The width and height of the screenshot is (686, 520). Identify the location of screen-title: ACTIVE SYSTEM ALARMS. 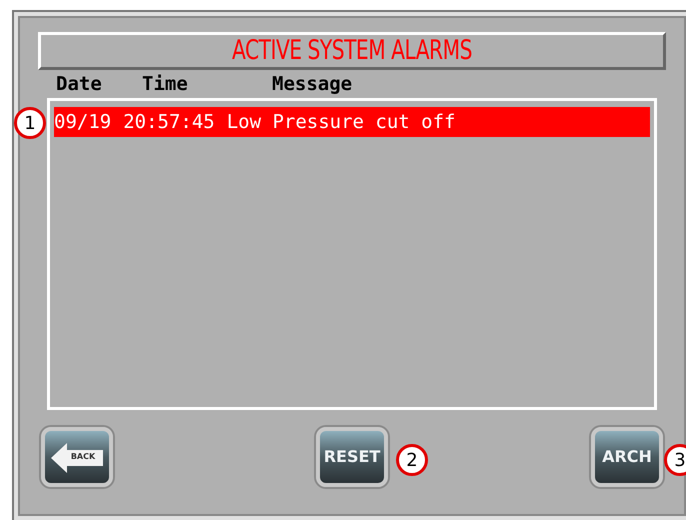
(352, 51).